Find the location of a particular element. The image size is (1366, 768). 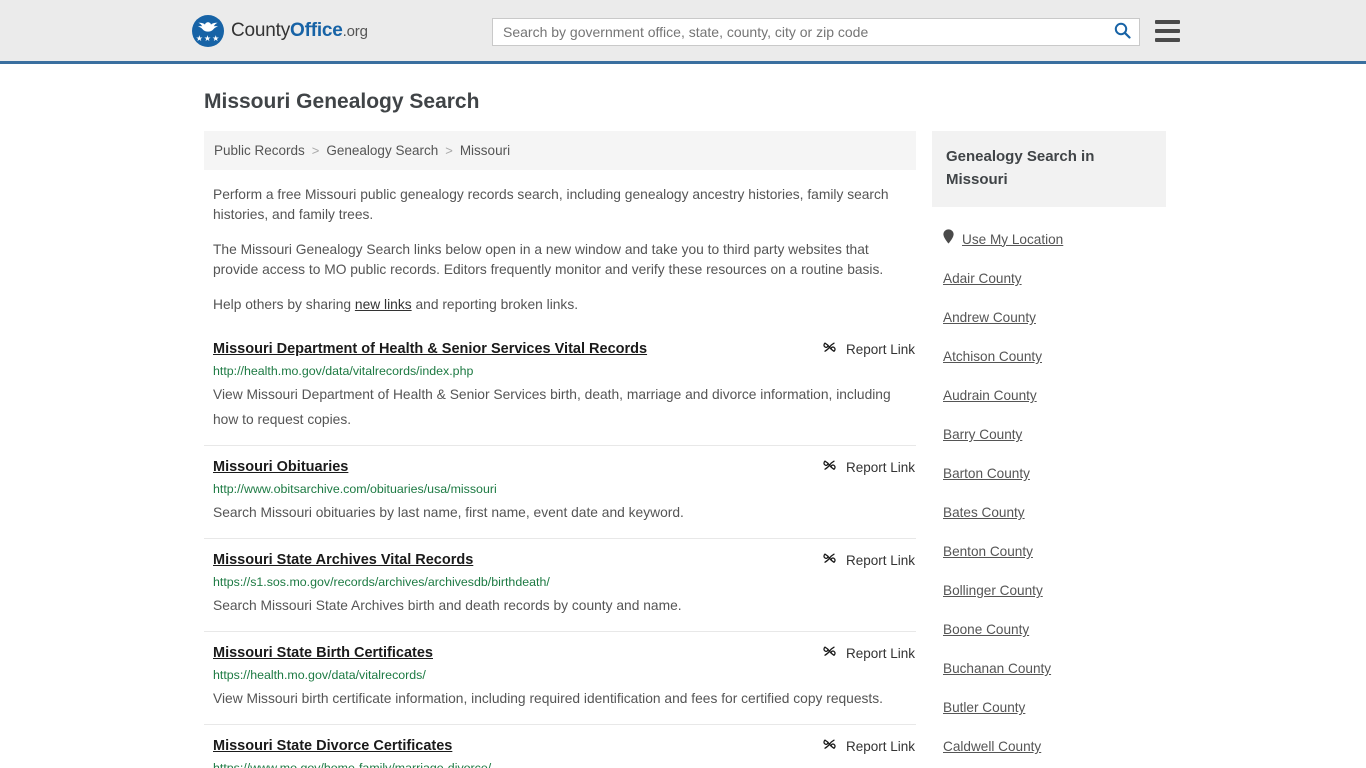

breadcrumb-item-public-records: Public Records is located at coordinates (259, 150).